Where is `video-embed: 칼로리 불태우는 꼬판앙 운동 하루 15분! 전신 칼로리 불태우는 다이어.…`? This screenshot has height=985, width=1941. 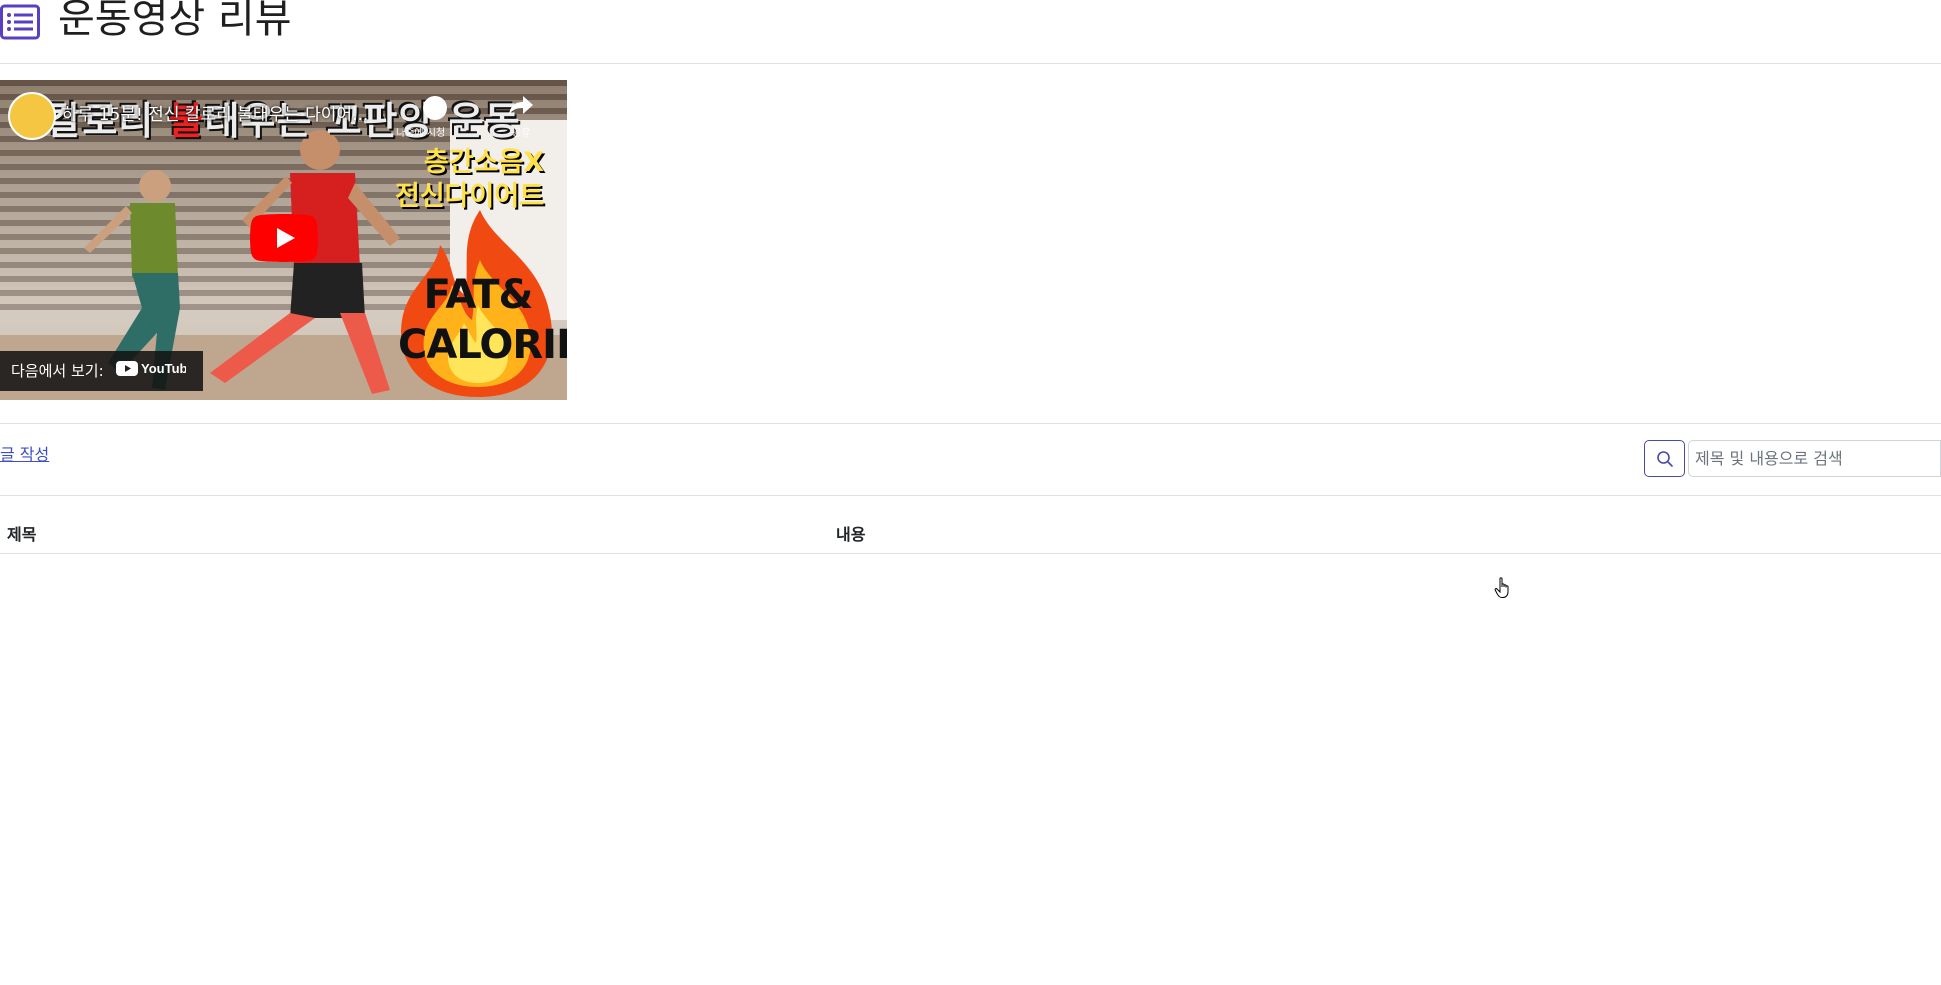
video-embed: 칼로리 불태우는 꼬판앙 운동 하루 15분! 전신 칼로리 불태우는 다이어.… is located at coordinates (283, 240).